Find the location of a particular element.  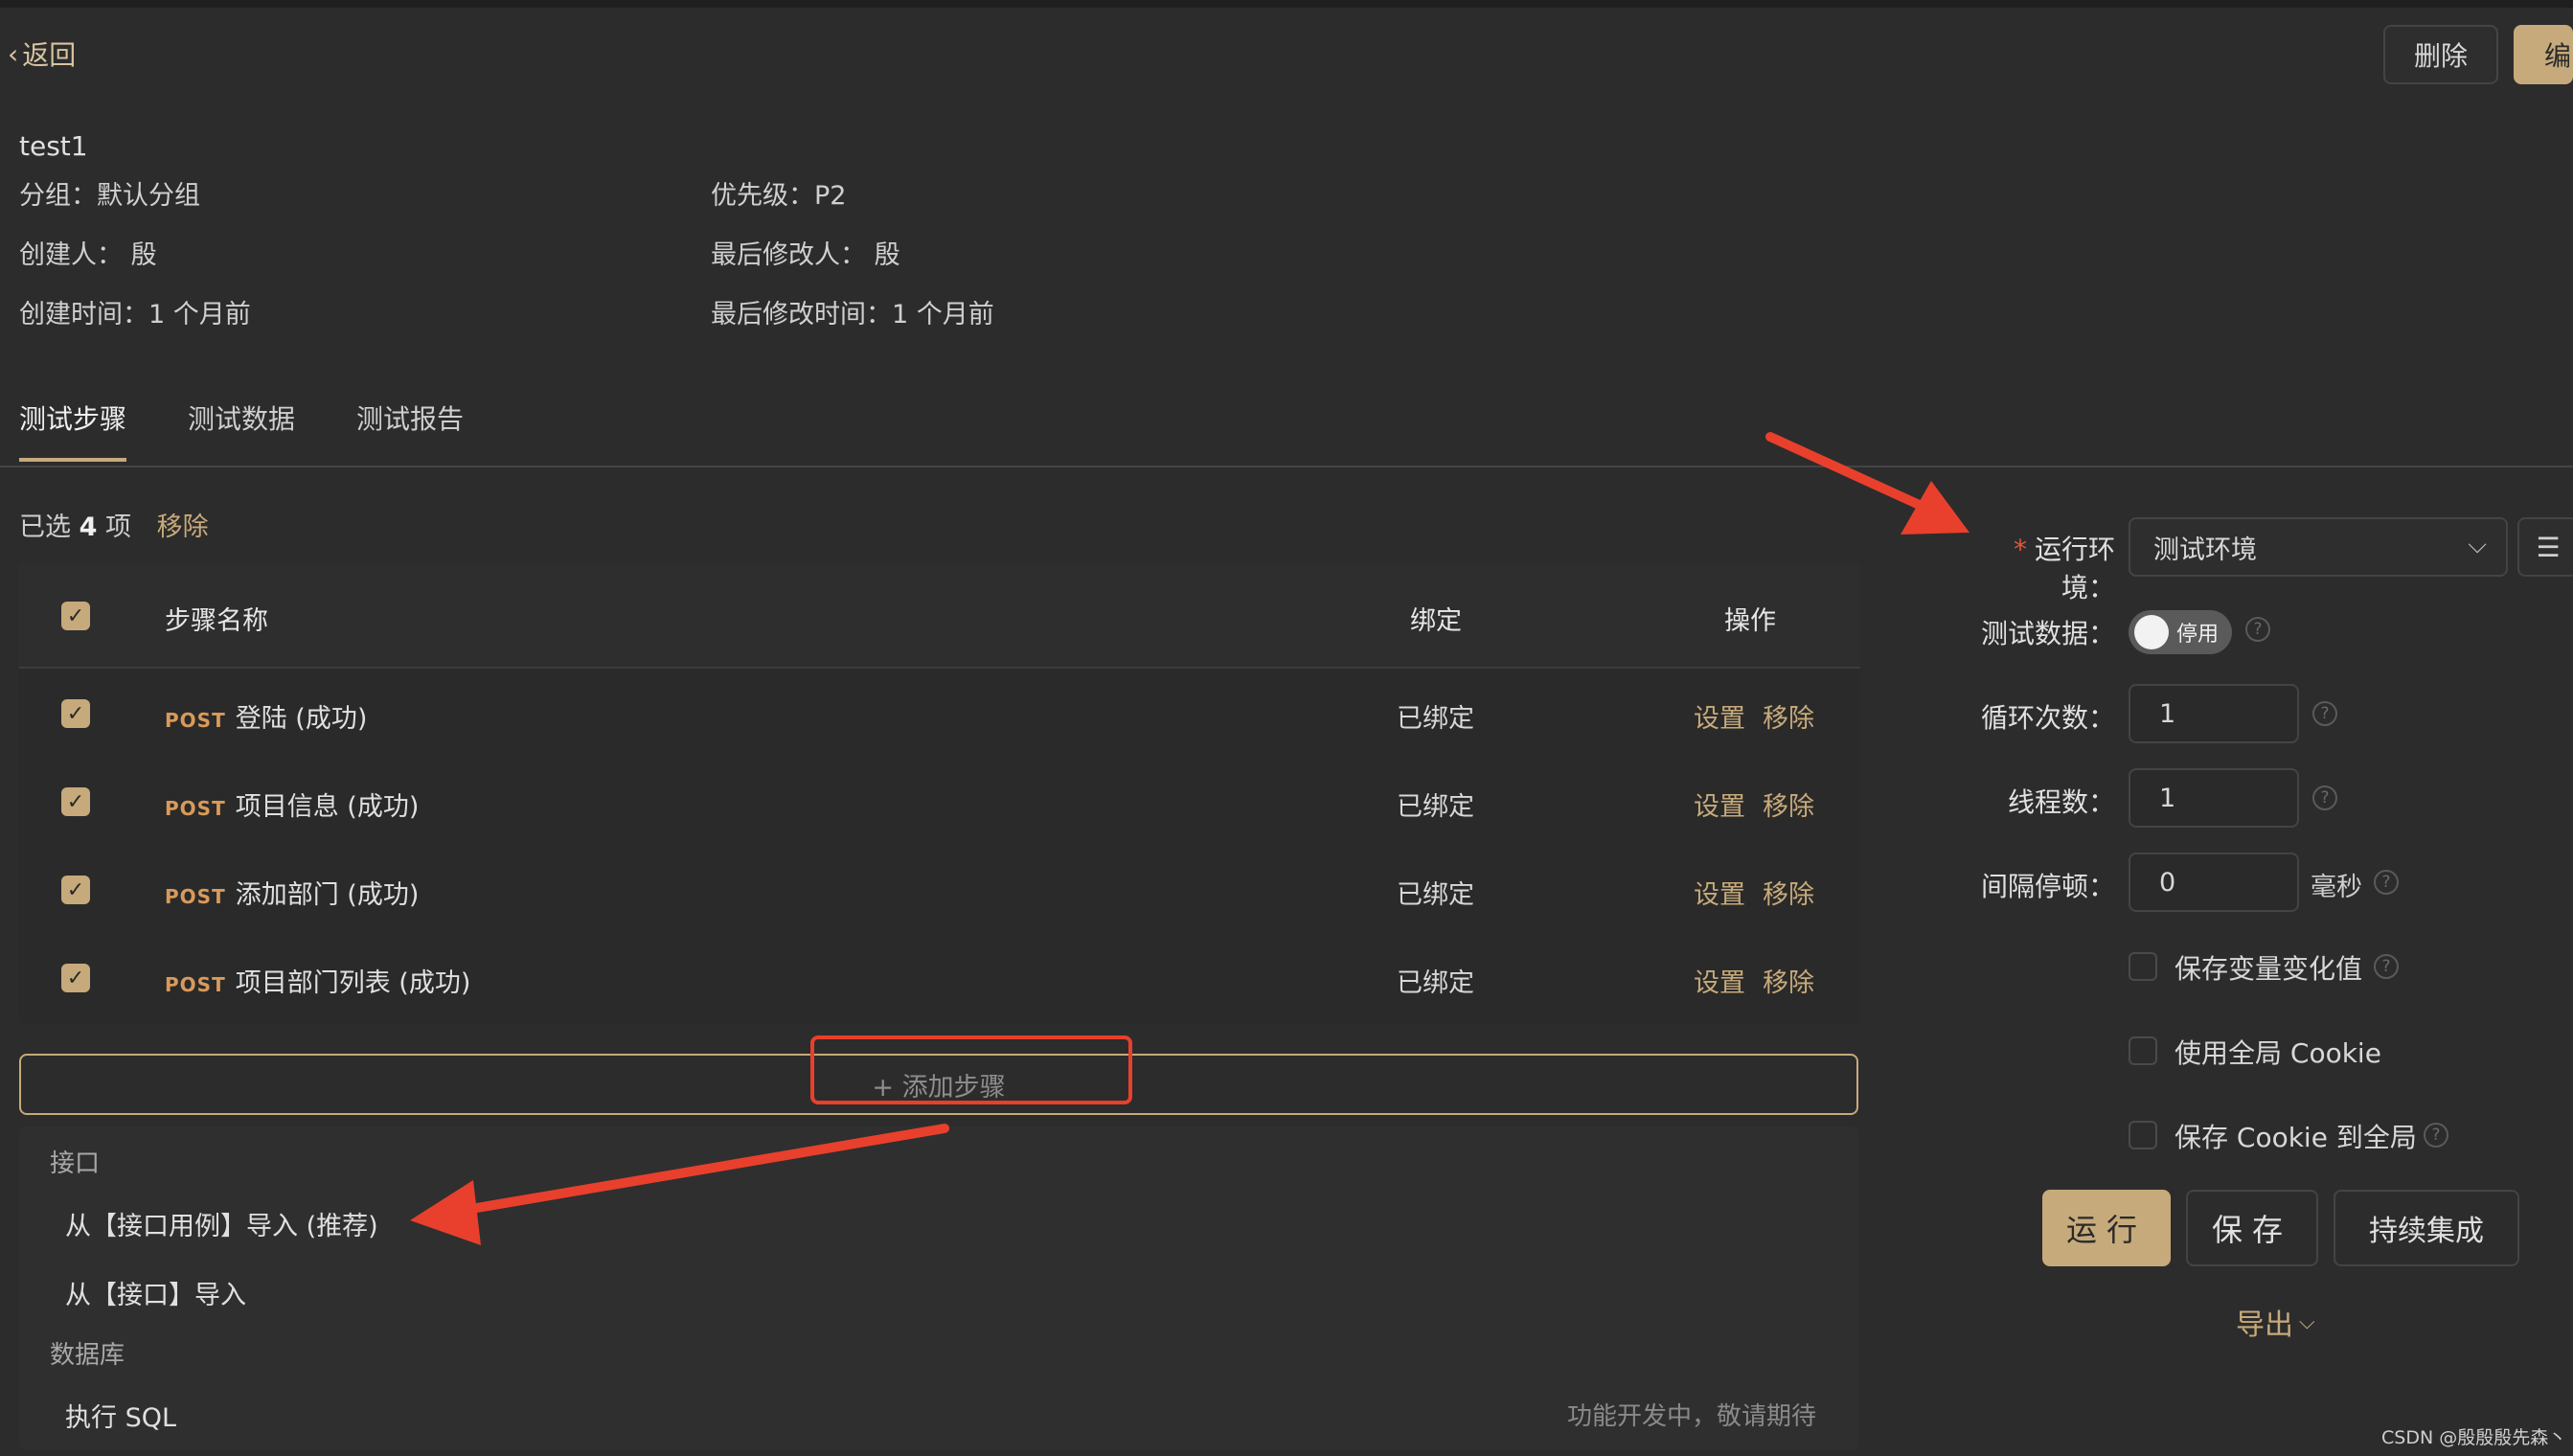

annotation-arrow-env is located at coordinates (1868, 483).